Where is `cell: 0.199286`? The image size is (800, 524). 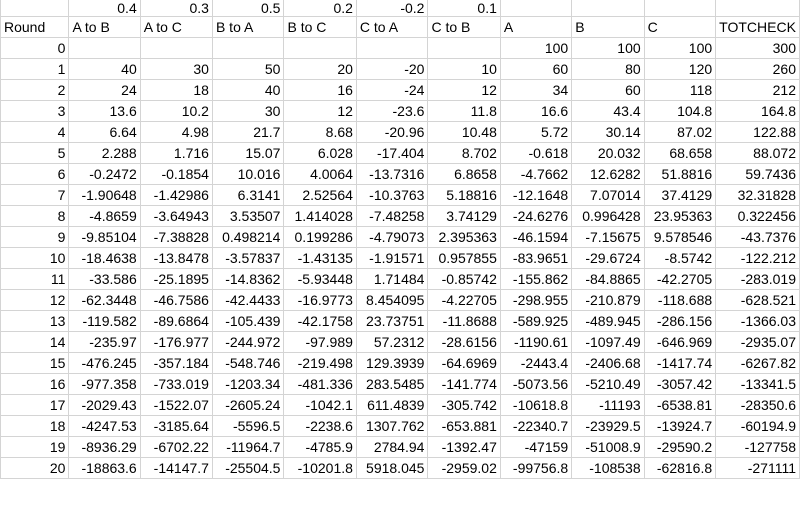
cell: 0.199286 is located at coordinates (320, 237).